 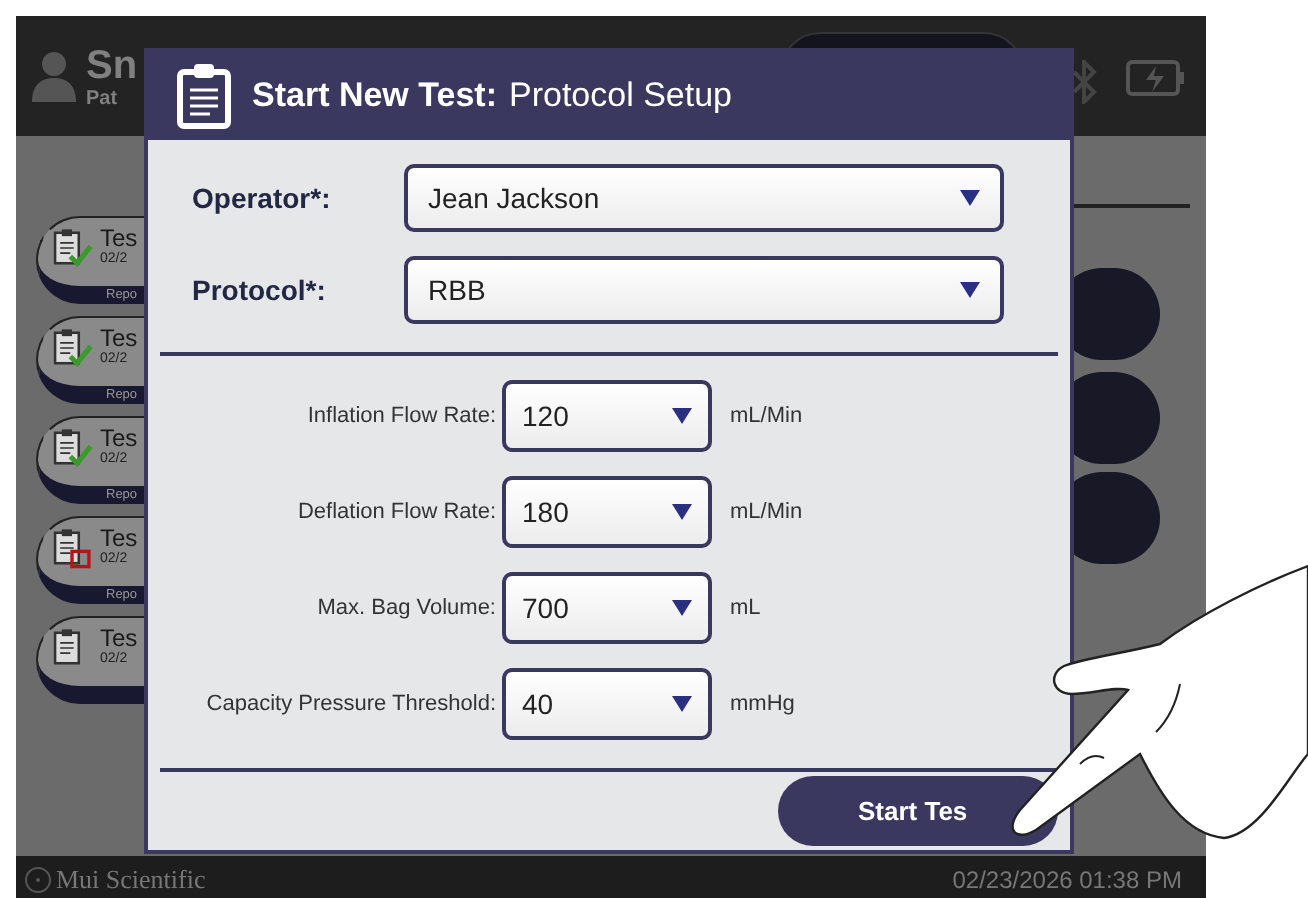 I want to click on parameter-label: Capacity Pressure Threshold:, so click(x=350, y=704).